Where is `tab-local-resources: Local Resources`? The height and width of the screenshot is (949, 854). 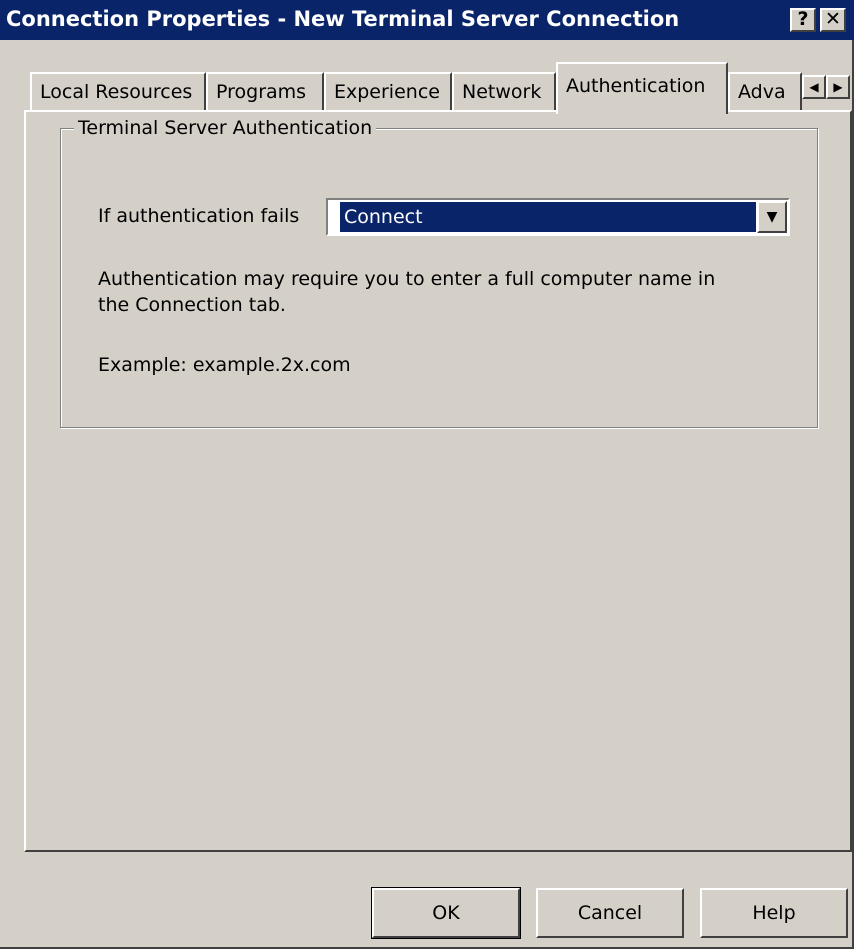 tab-local-resources: Local Resources is located at coordinates (118, 92).